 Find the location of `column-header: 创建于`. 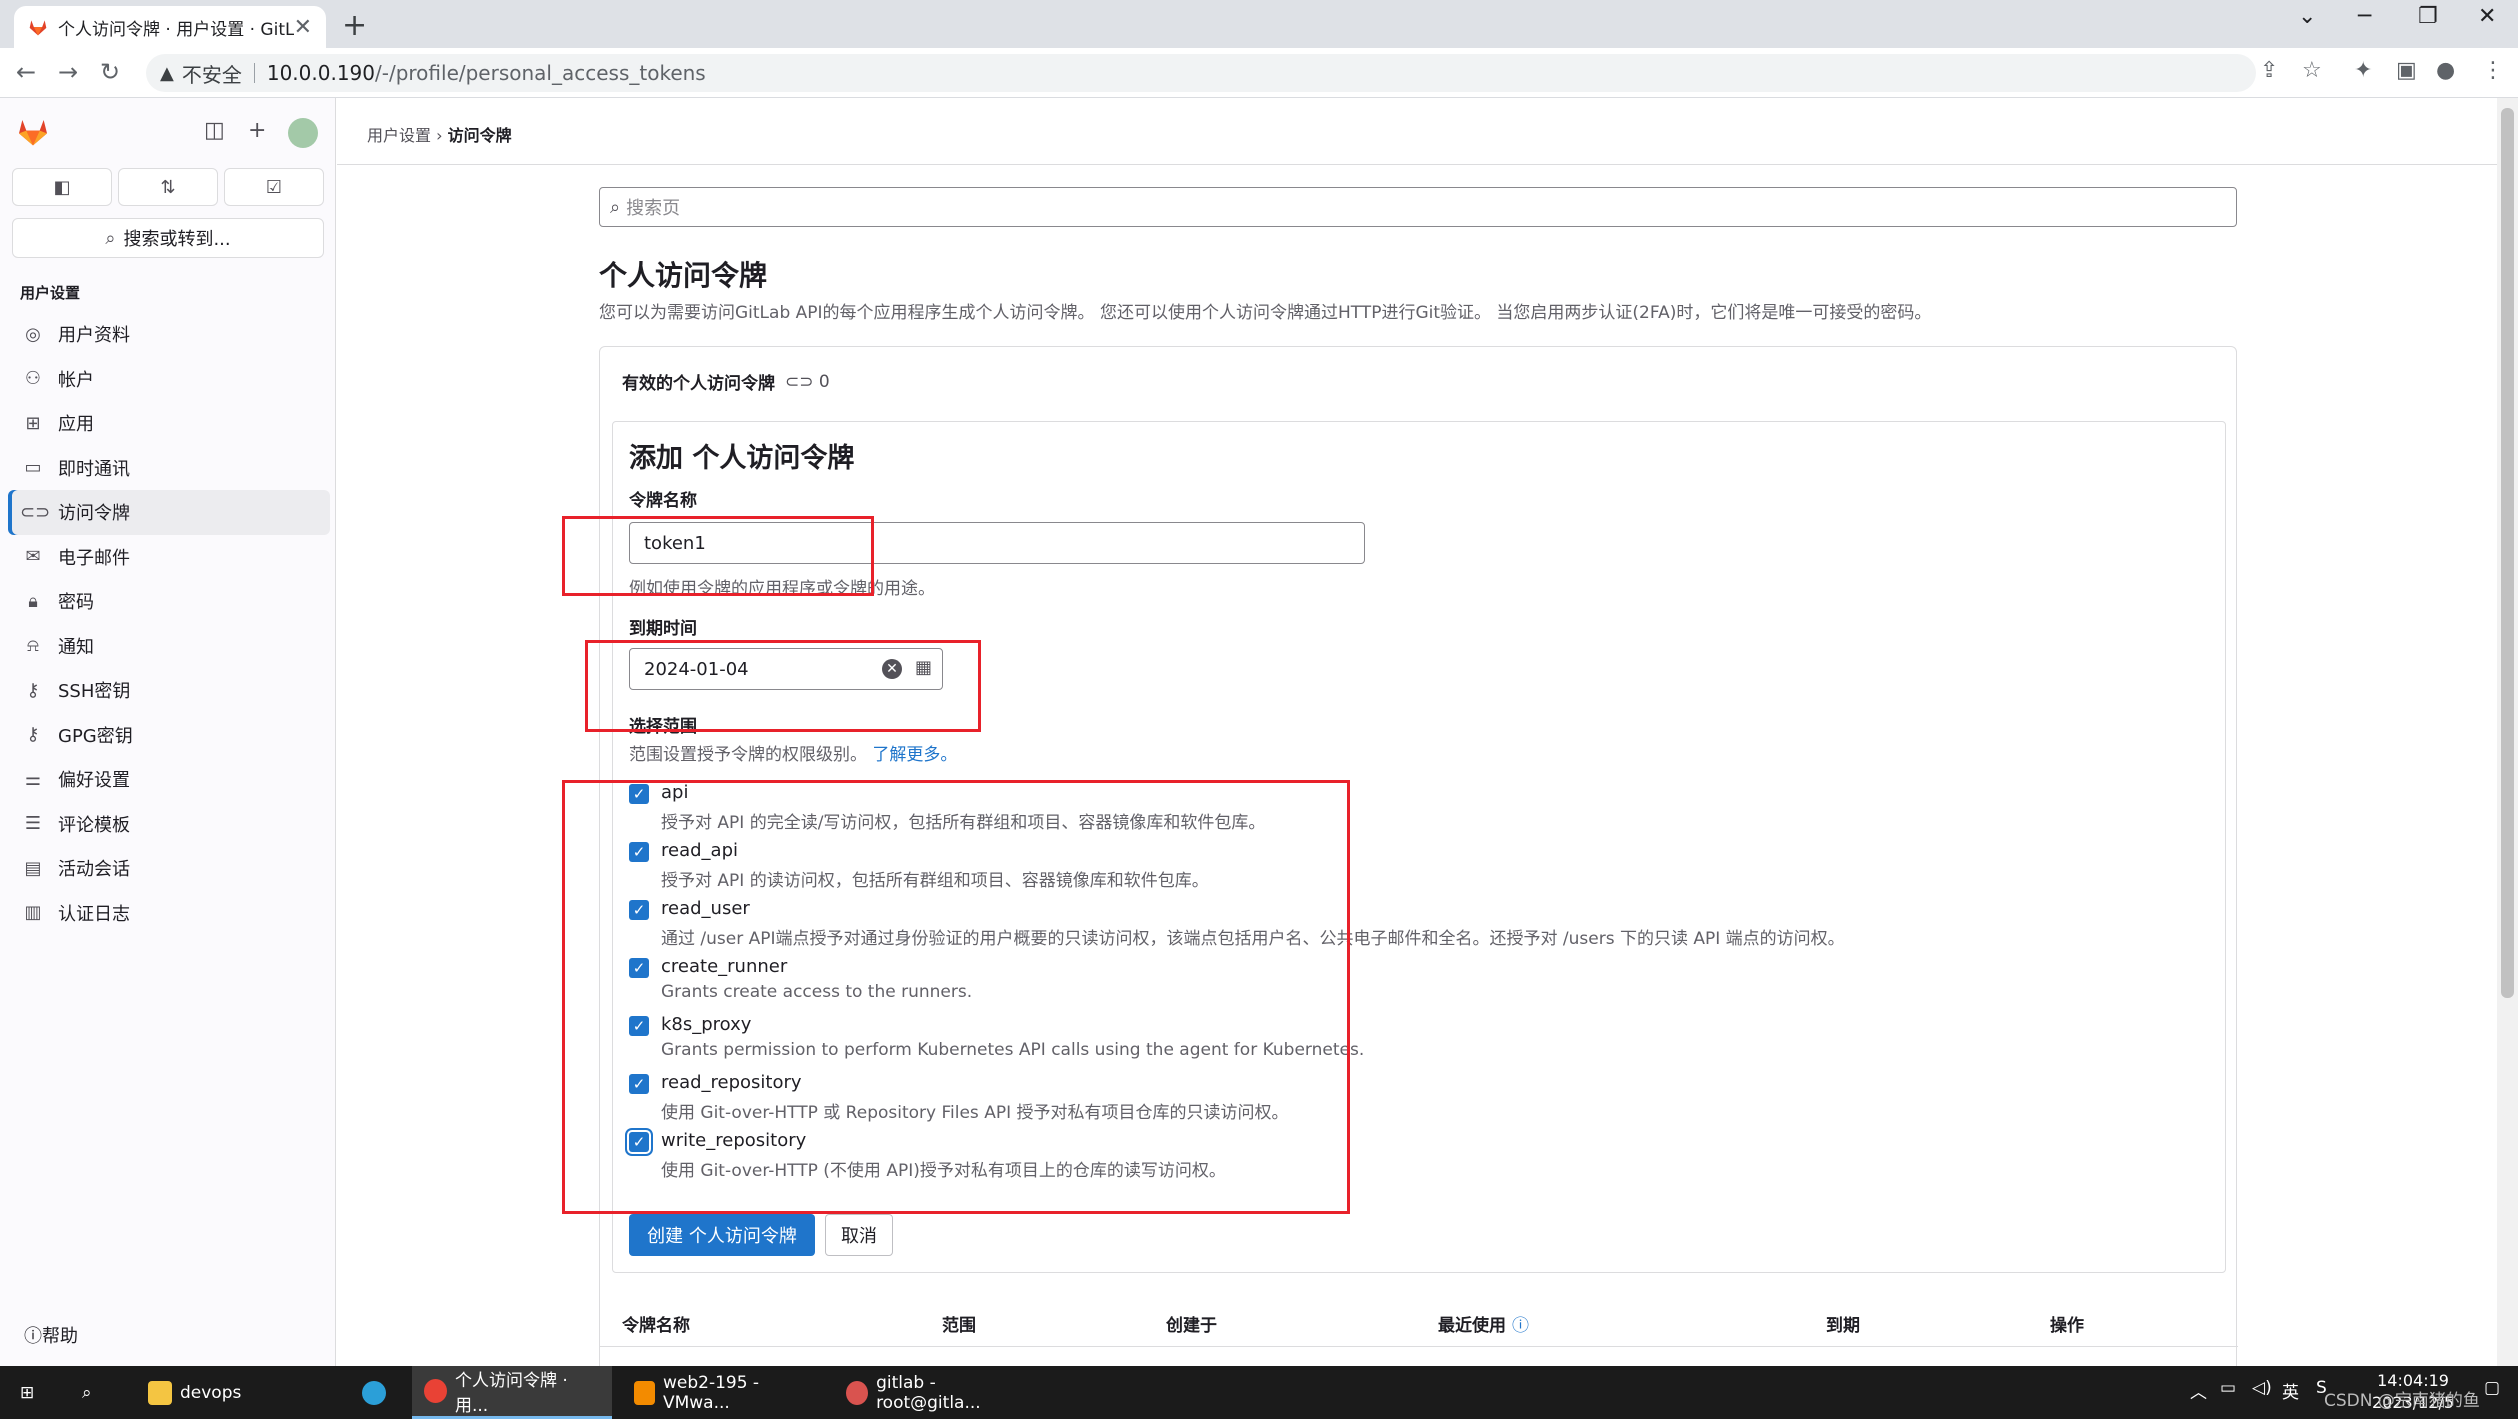

column-header: 创建于 is located at coordinates (1191, 1326).